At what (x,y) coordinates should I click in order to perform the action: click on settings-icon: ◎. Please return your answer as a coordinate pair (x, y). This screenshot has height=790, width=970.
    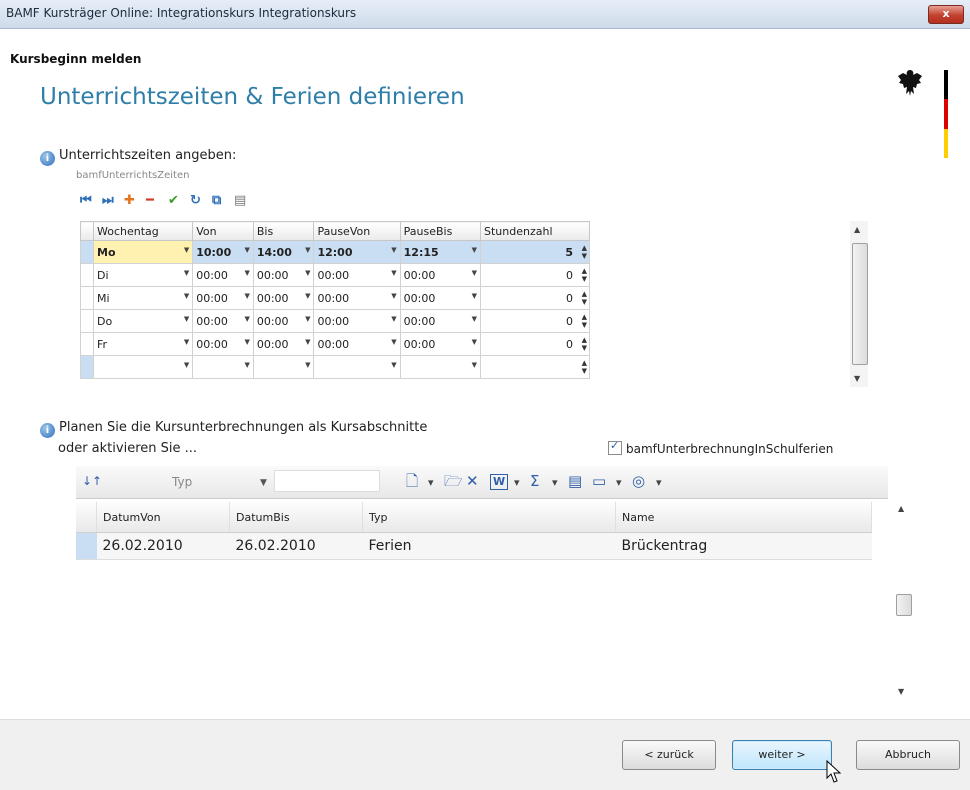
    Looking at the image, I should click on (638, 481).